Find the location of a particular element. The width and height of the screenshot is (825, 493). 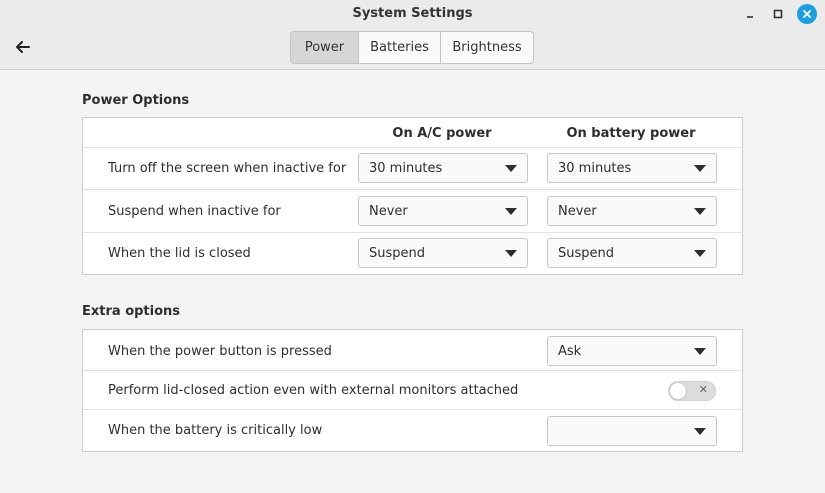

extra-options-title: Extra options is located at coordinates (131, 311).